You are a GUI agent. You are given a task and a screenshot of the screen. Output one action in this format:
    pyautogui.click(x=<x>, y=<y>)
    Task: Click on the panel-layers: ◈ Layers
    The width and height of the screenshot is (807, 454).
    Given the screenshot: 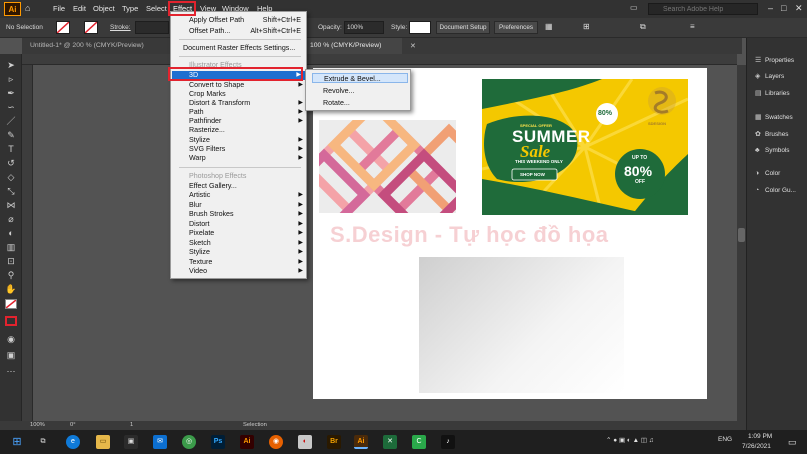 What is the action you would take?
    pyautogui.click(x=769, y=76)
    